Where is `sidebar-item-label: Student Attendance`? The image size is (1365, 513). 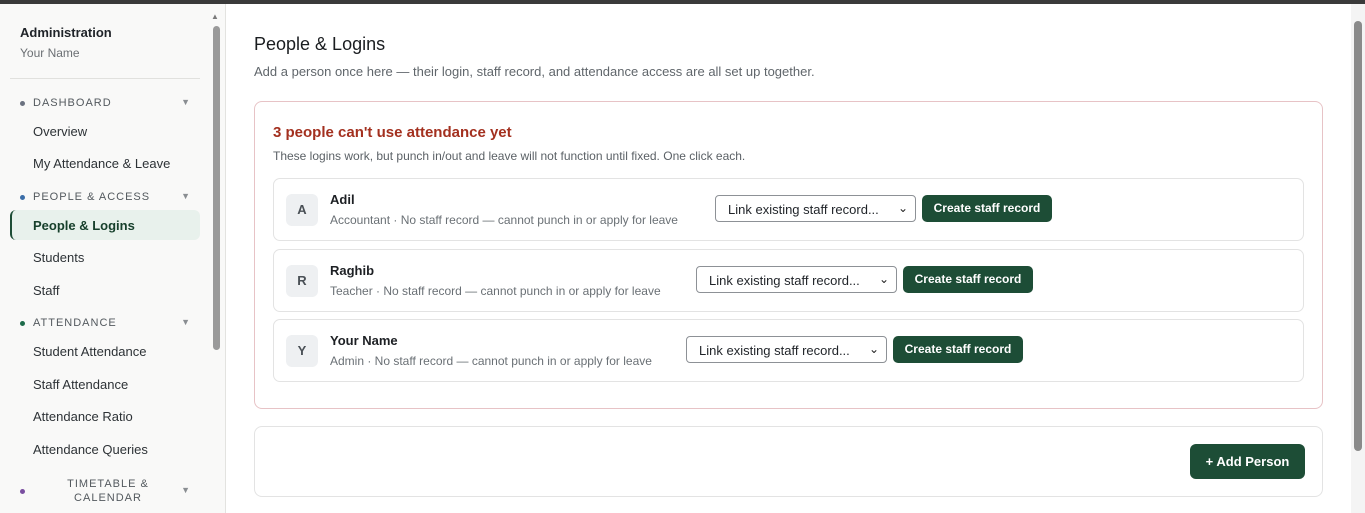 sidebar-item-label: Student Attendance is located at coordinates (90, 351).